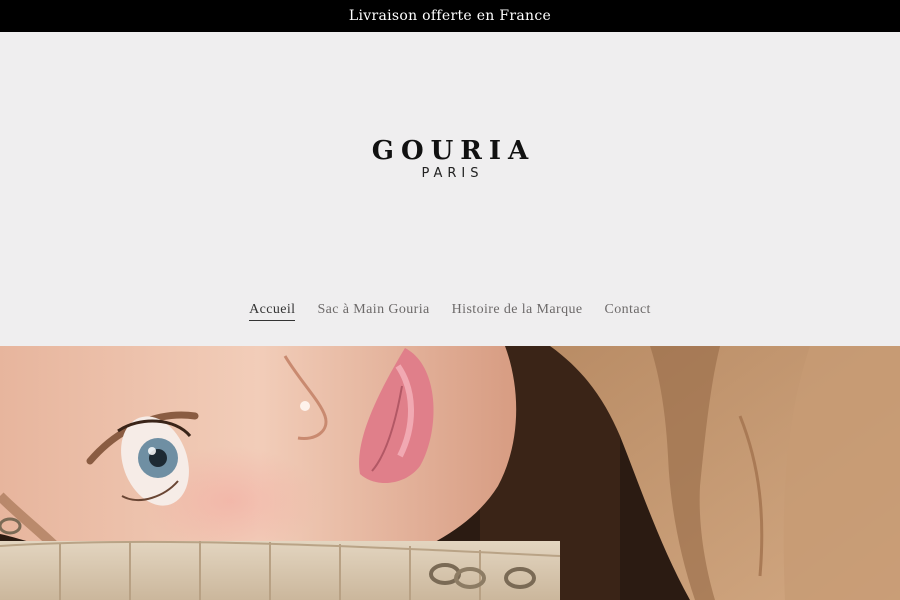 The height and width of the screenshot is (600, 900). I want to click on announcement-text: Livraison offerte en France, so click(450, 16).